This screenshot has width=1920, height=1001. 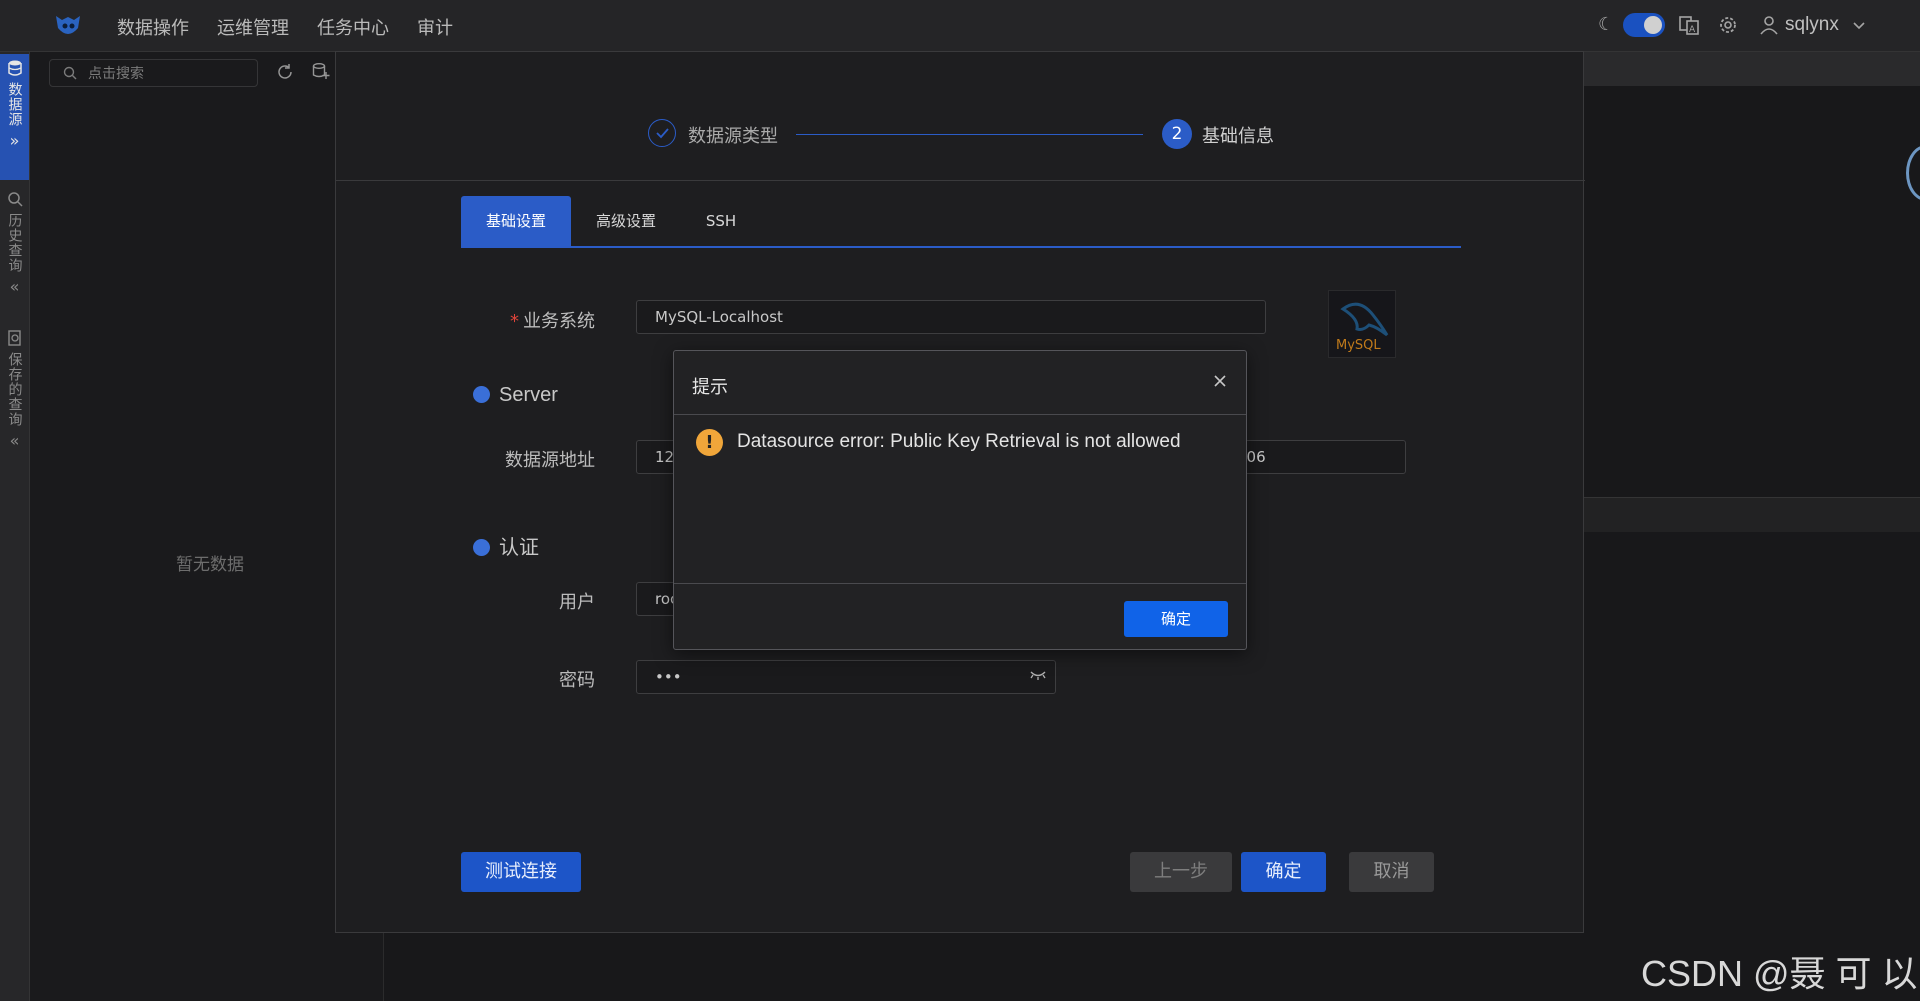 I want to click on server-section: Server, so click(x=515, y=395).